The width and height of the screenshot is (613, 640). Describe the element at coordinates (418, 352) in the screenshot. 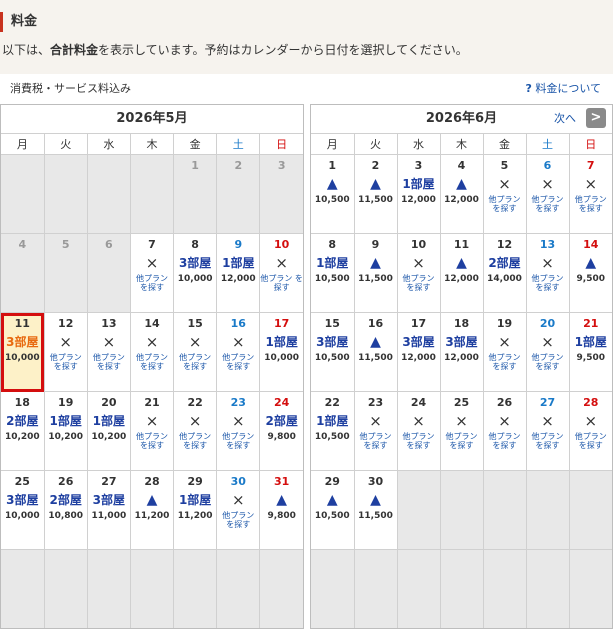

I see `calendar-day: 17 3部屋 12,000` at that location.